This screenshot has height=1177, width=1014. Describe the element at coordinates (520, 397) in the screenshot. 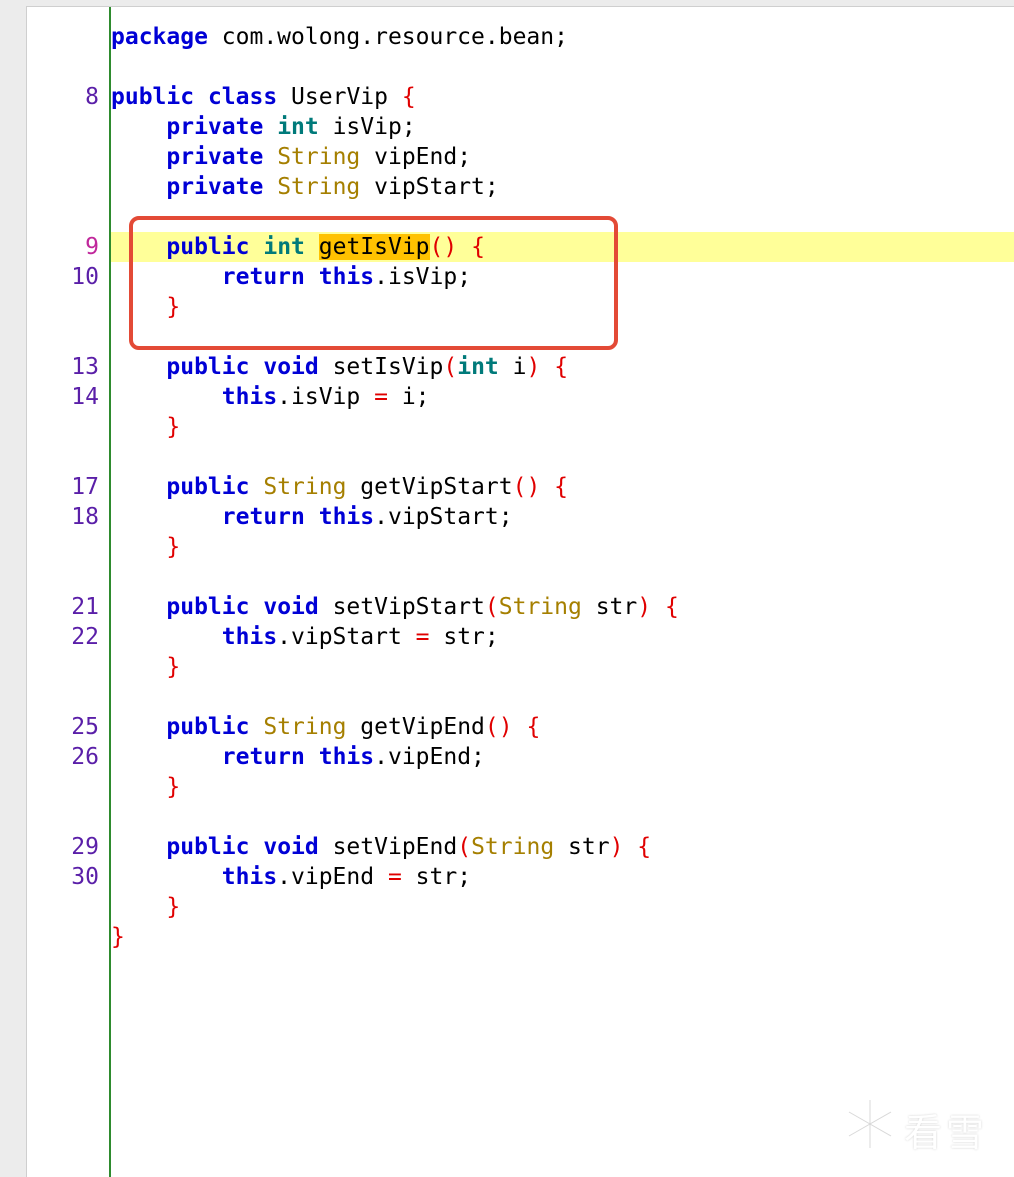

I see `code-line: 14 this.isVip = i;` at that location.